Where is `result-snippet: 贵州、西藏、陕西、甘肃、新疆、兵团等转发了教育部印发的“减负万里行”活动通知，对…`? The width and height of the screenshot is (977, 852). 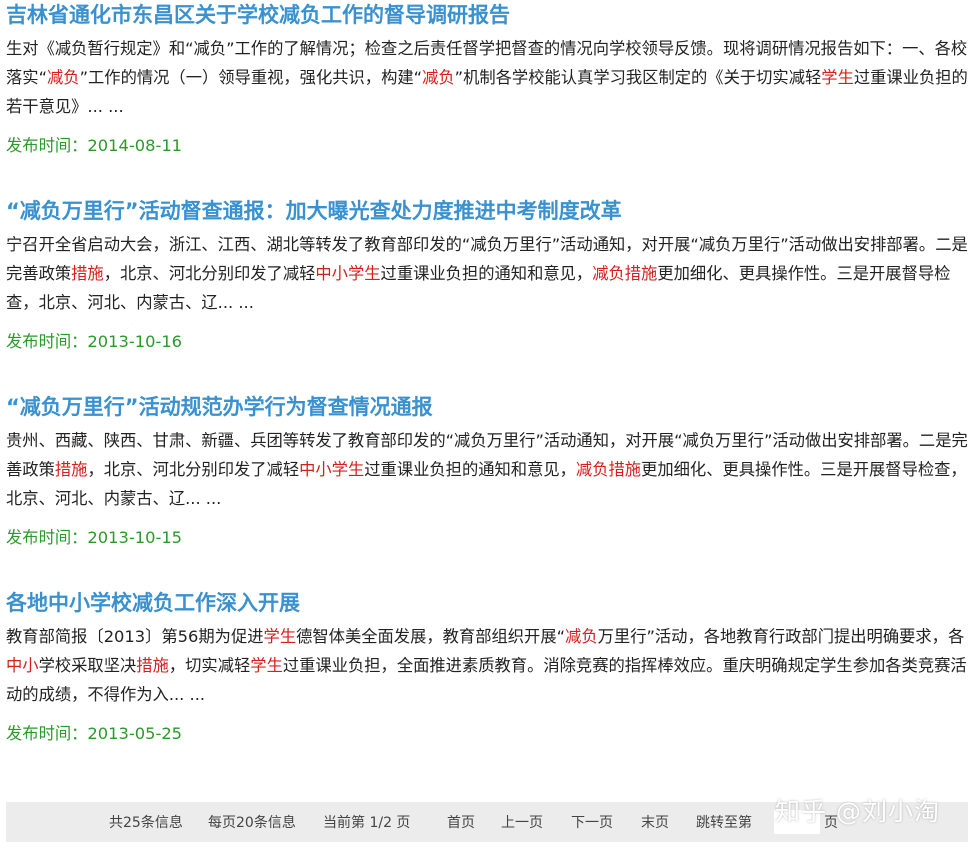 result-snippet: 贵州、西藏、陕西、甘肃、新疆、兵团等转发了教育部印发的“减负万里行”活动通知，对… is located at coordinates (489, 469).